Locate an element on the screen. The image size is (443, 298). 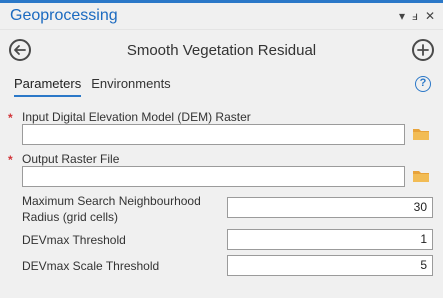
tab-environments: Environments is located at coordinates (130, 86).